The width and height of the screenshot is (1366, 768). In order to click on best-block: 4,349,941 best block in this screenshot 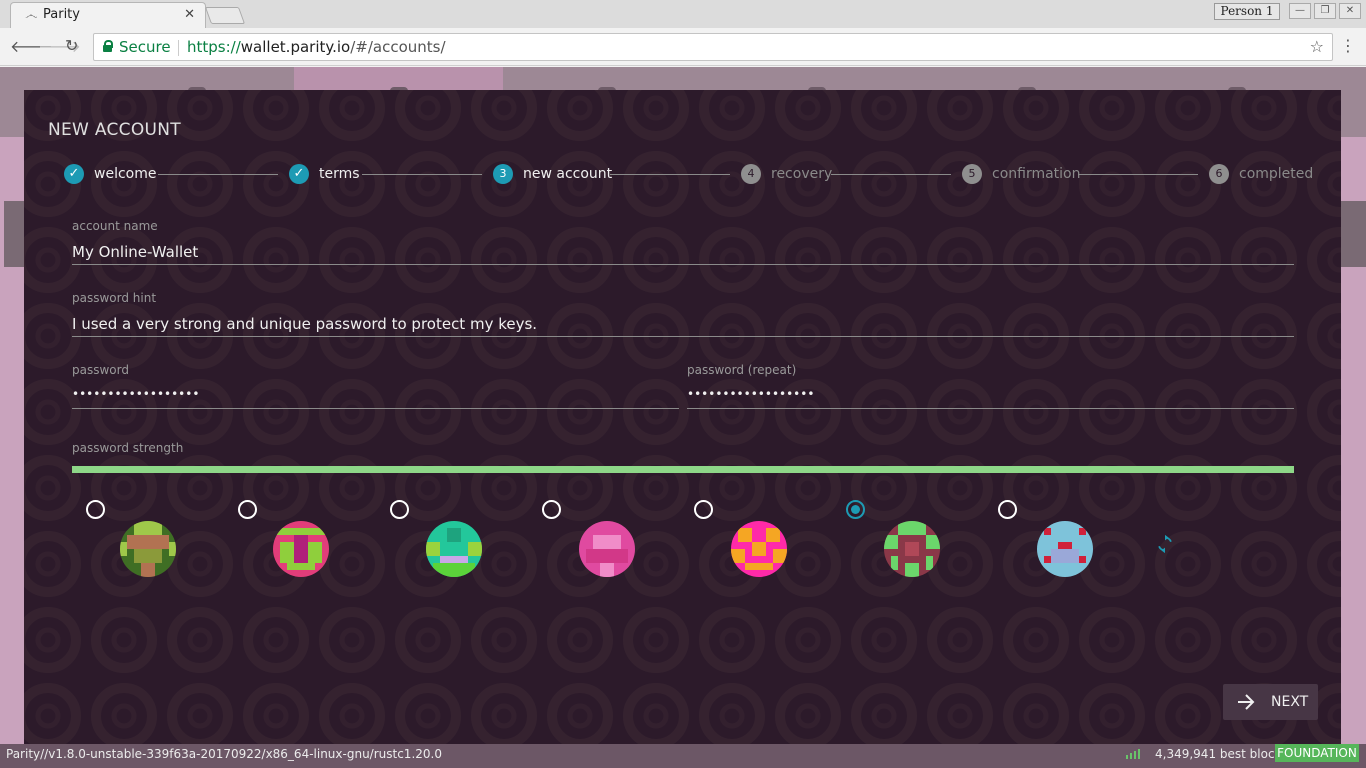, I will do `click(1218, 754)`.